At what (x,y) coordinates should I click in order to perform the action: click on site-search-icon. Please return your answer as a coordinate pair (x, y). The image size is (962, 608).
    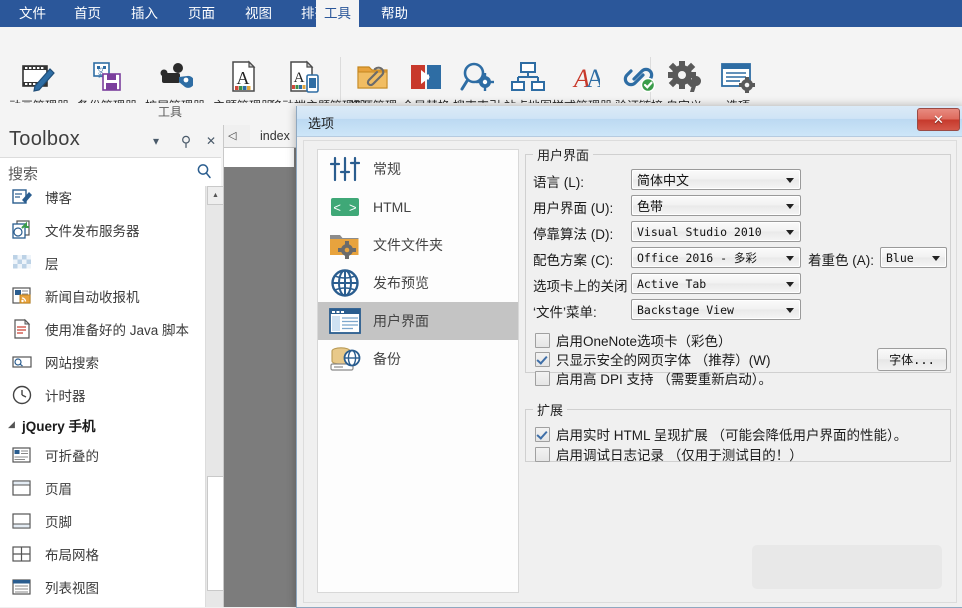
    Looking at the image, I should click on (22, 362).